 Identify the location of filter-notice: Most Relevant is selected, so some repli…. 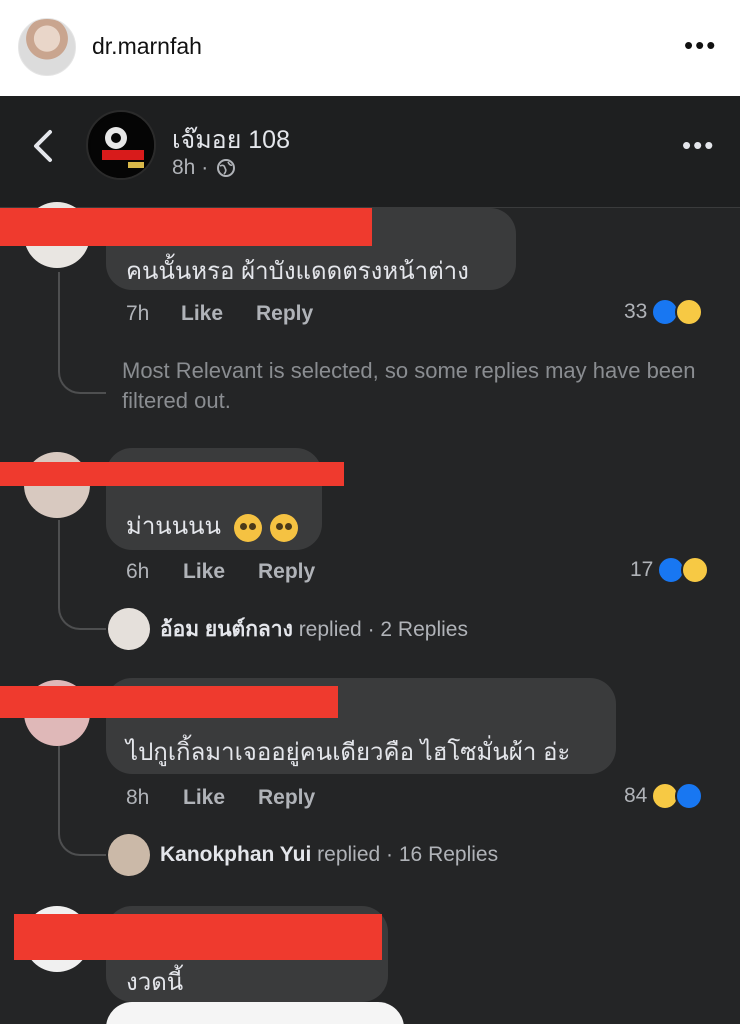
(409, 385).